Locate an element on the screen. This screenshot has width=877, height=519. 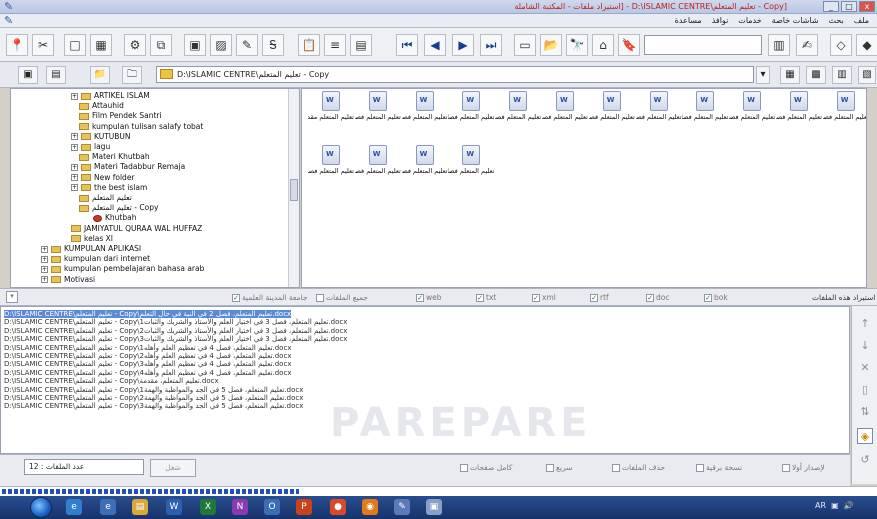
bookmark-icon: 🔖 is located at coordinates (629, 45).